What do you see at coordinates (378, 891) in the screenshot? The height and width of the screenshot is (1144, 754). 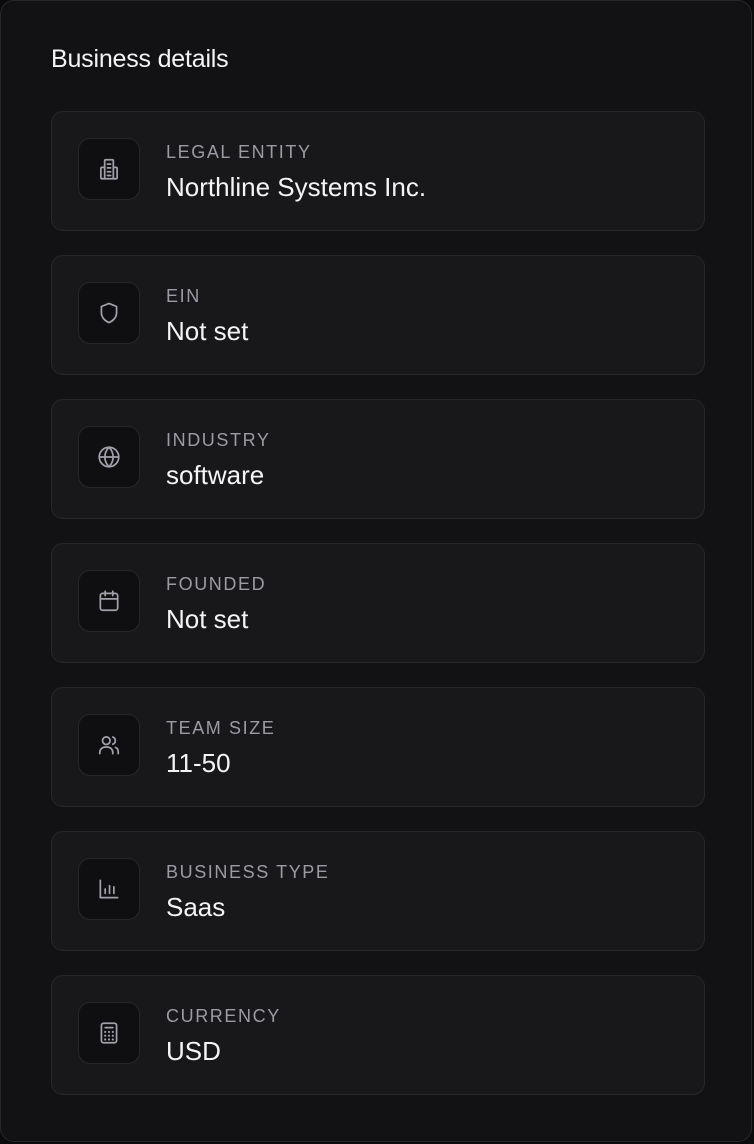 I see `detail-row-business-type: BUSINESS TYPE Saas` at bounding box center [378, 891].